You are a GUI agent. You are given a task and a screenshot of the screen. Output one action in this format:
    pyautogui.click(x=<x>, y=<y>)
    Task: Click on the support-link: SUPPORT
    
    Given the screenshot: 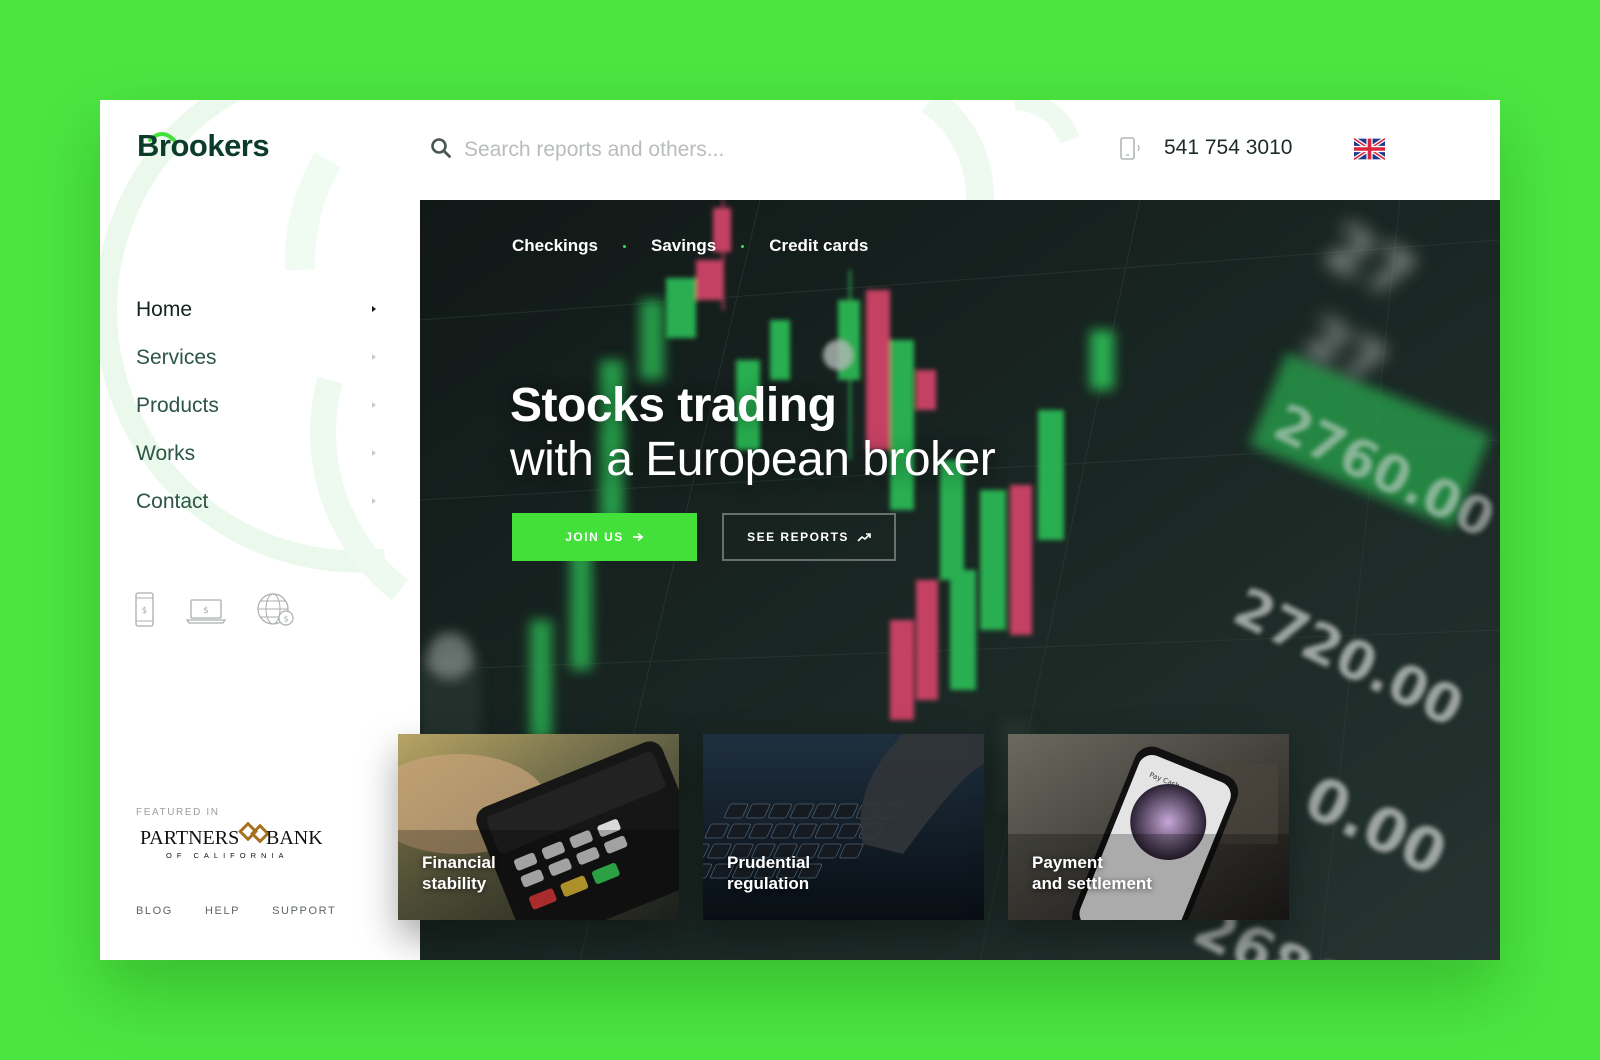 What is the action you would take?
    pyautogui.click(x=304, y=911)
    